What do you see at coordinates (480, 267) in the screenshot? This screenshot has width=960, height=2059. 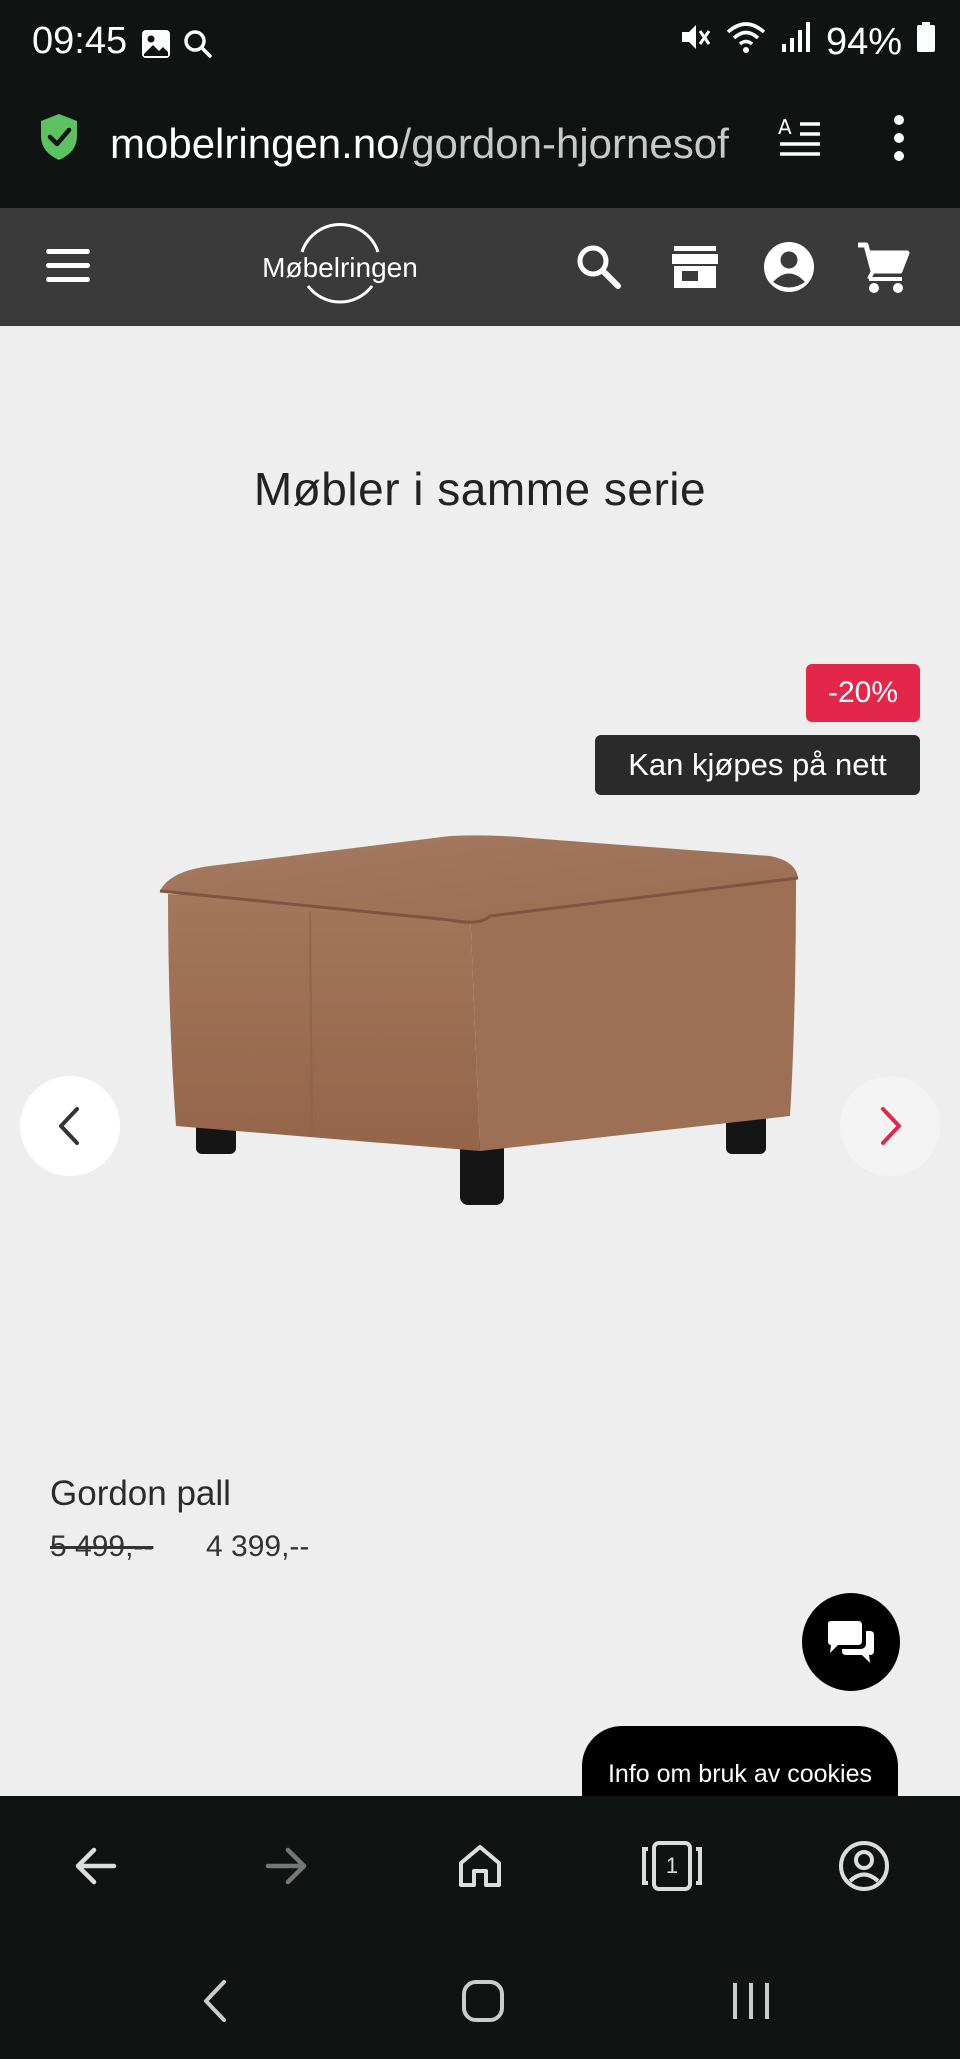 I see `site-header: Møbelringen` at bounding box center [480, 267].